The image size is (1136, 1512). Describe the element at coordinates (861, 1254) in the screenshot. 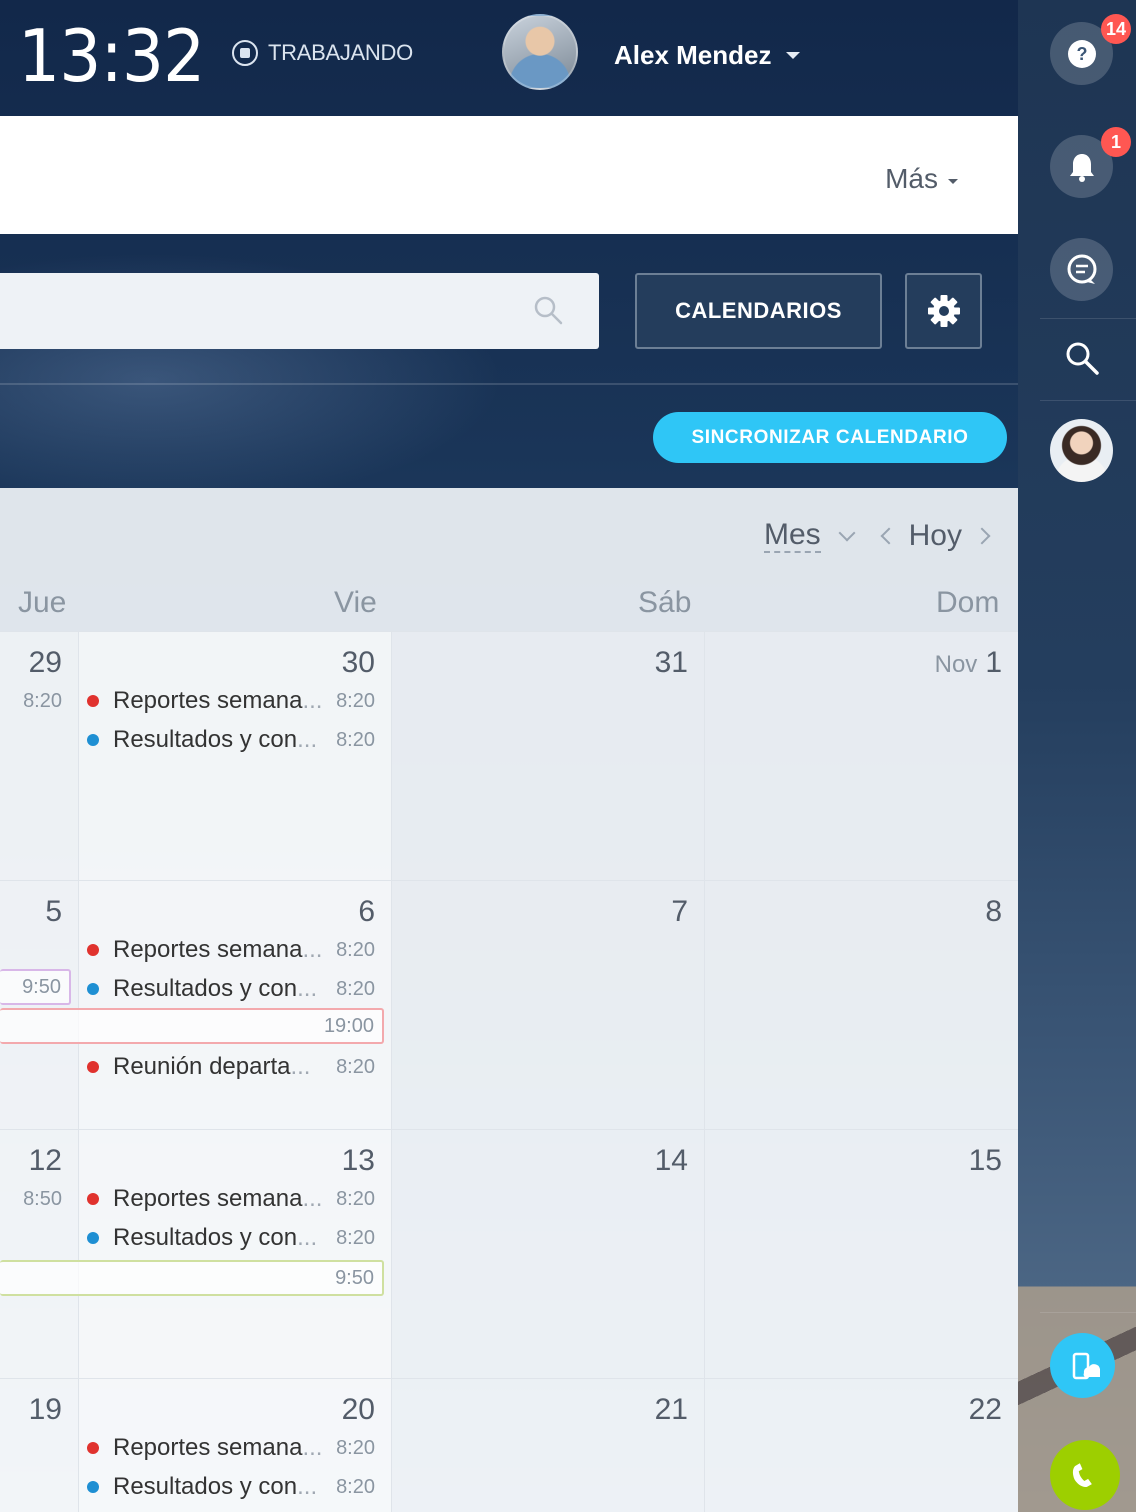

I see `day-cell: 15` at that location.